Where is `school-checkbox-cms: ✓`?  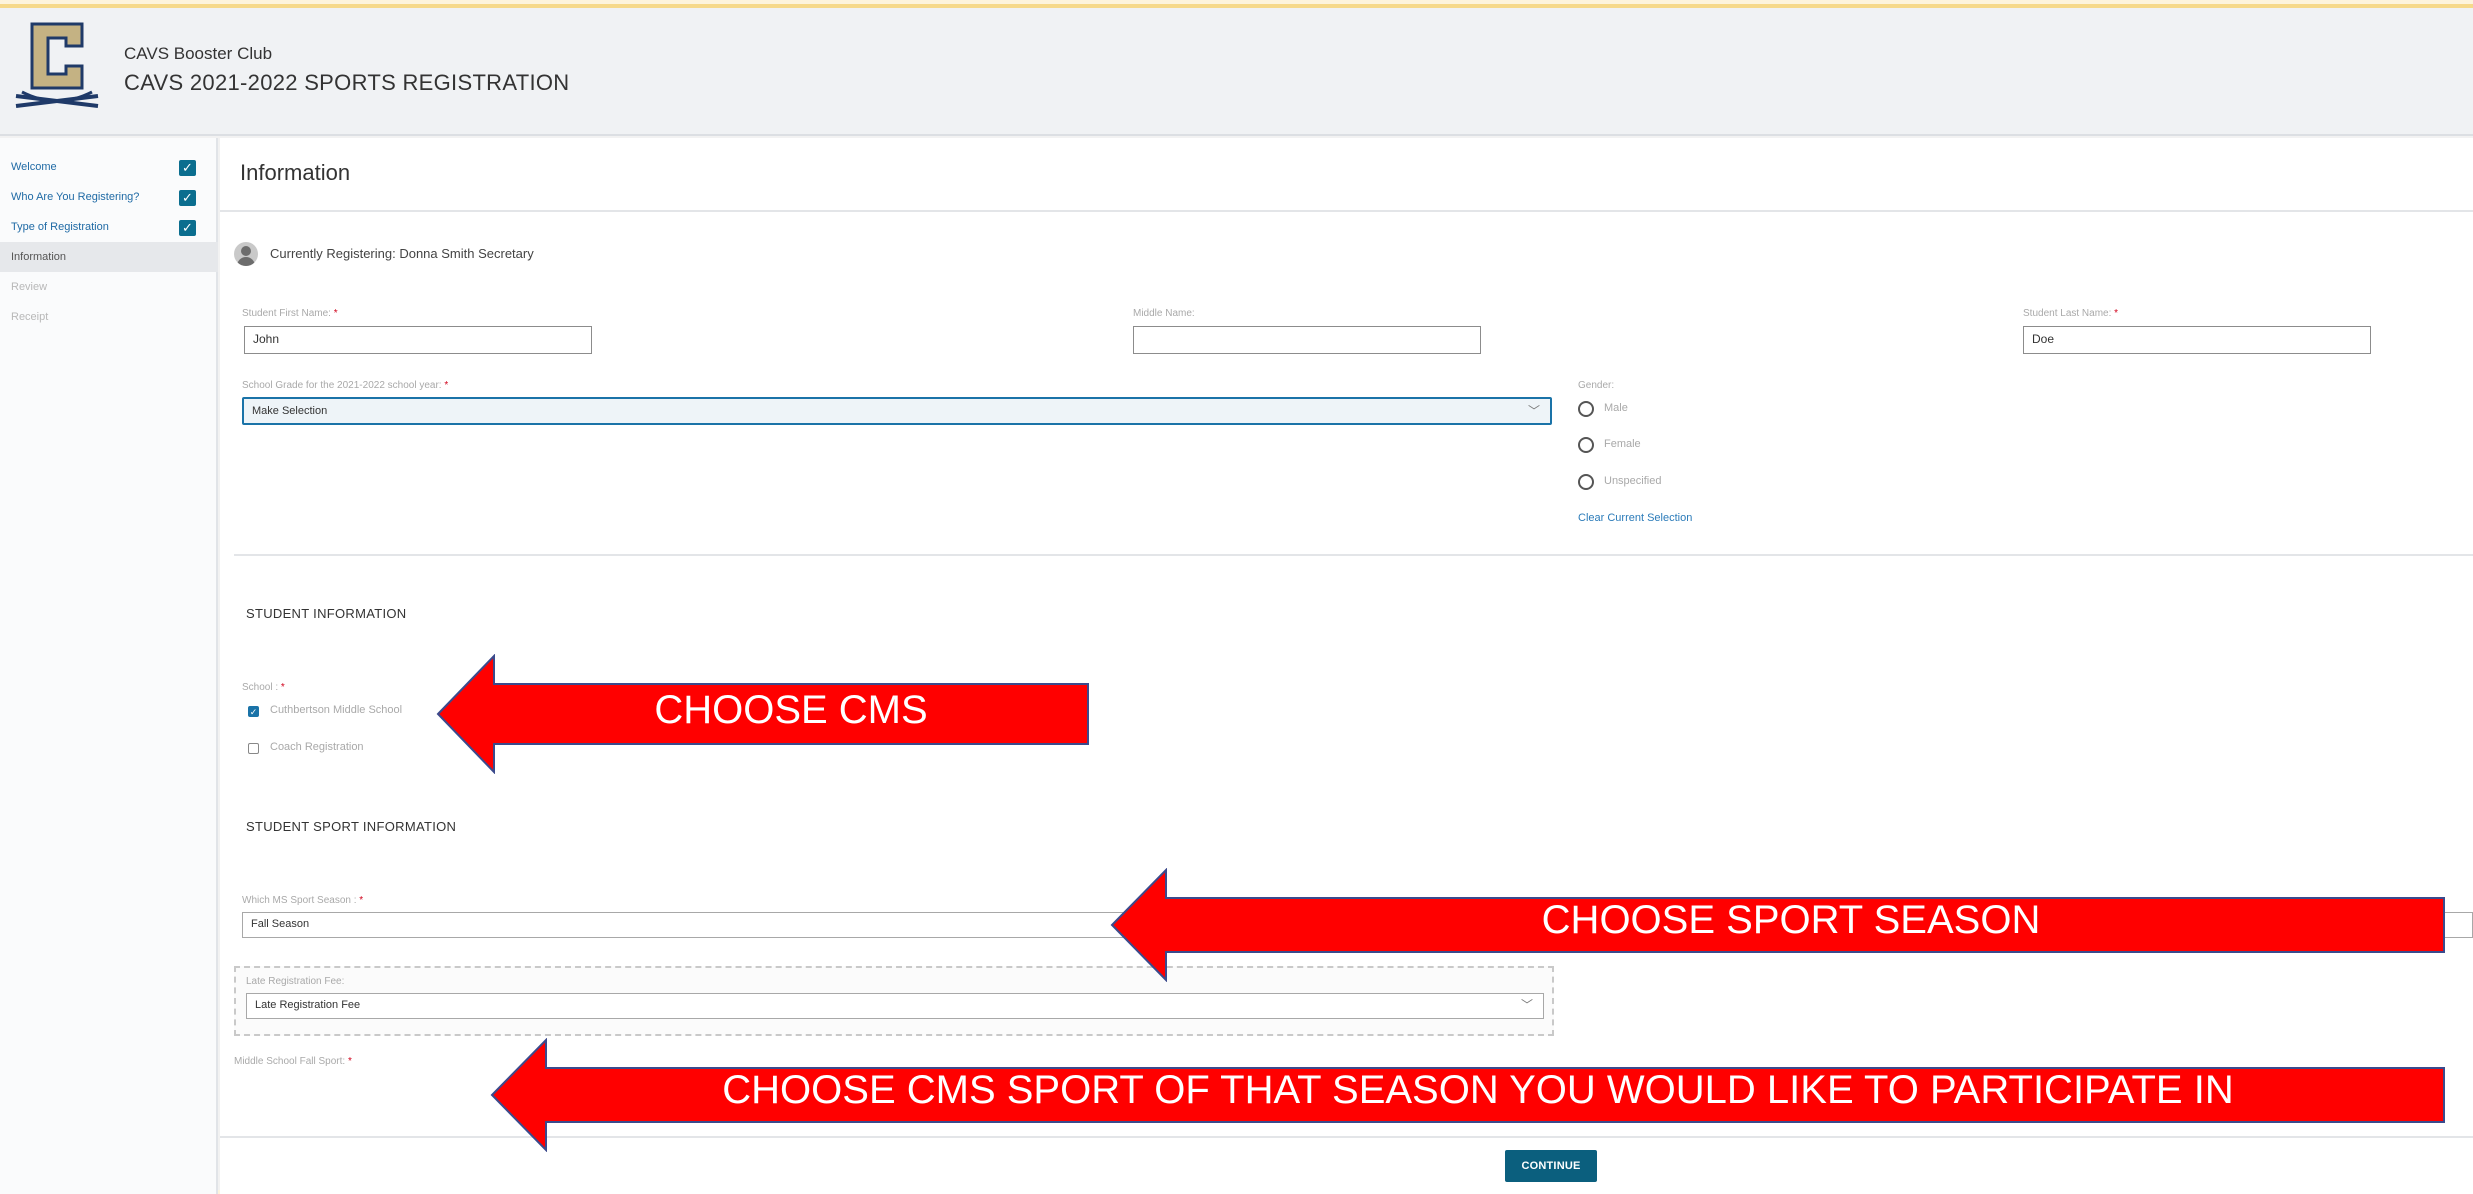
school-checkbox-cms: ✓ is located at coordinates (253, 711).